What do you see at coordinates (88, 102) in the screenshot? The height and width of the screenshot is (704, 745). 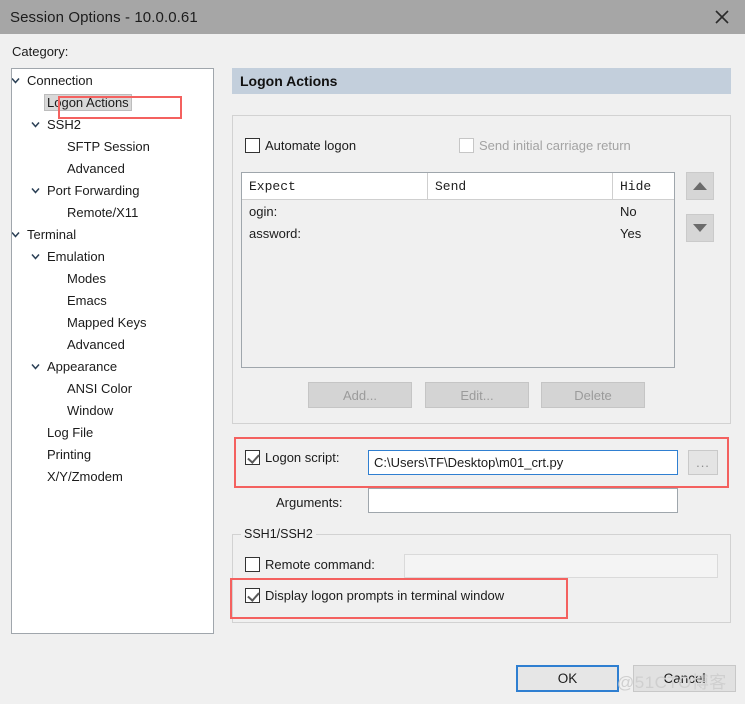 I see `tree-item-label: Logon Actions` at bounding box center [88, 102].